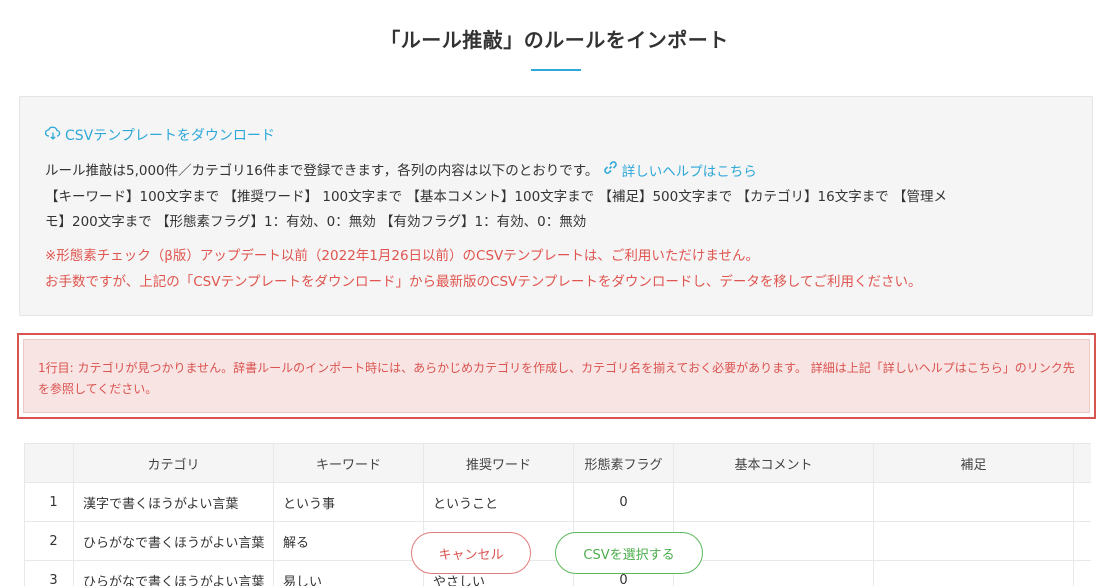 This screenshot has height=586, width=1109. What do you see at coordinates (348, 502) in the screenshot?
I see `row-keyword: という事` at bounding box center [348, 502].